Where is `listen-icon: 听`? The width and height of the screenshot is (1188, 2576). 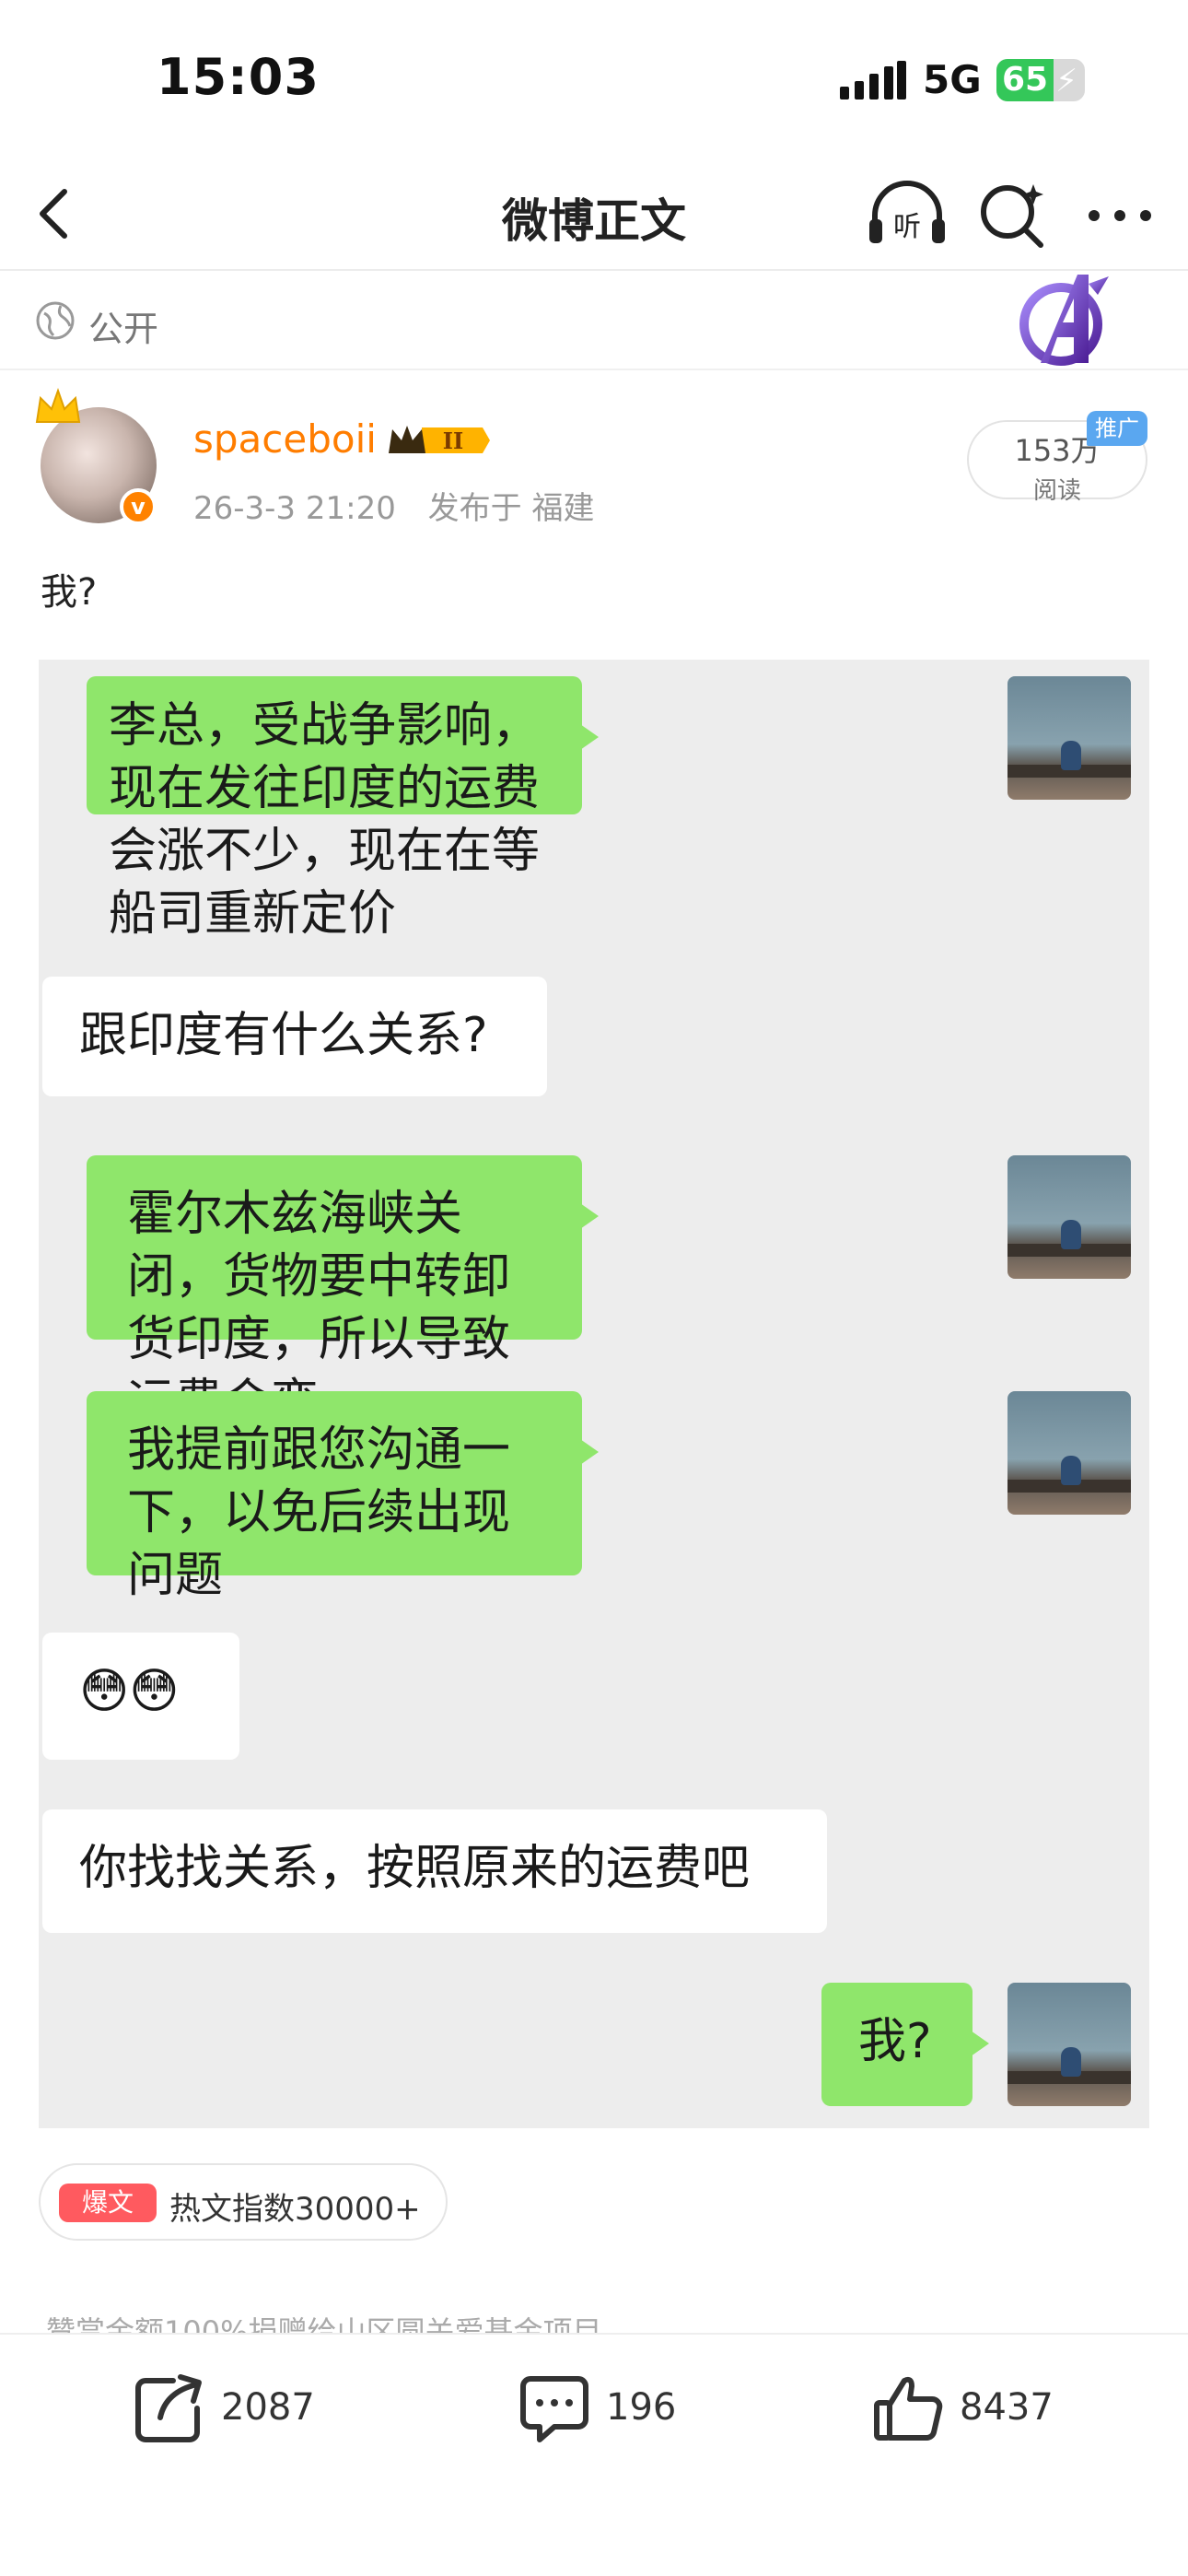
listen-icon: 听 is located at coordinates (907, 215).